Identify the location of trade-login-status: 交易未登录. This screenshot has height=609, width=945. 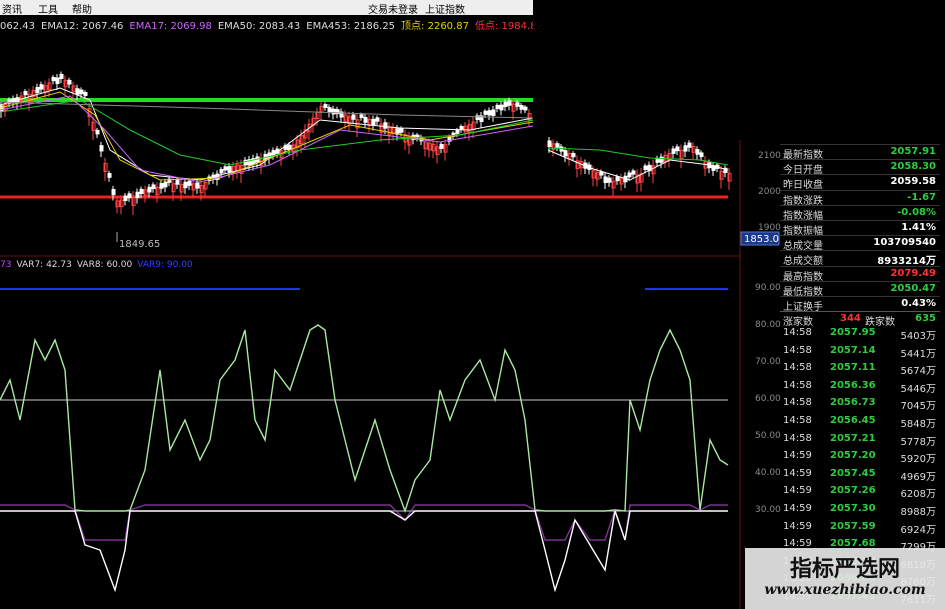
(393, 8).